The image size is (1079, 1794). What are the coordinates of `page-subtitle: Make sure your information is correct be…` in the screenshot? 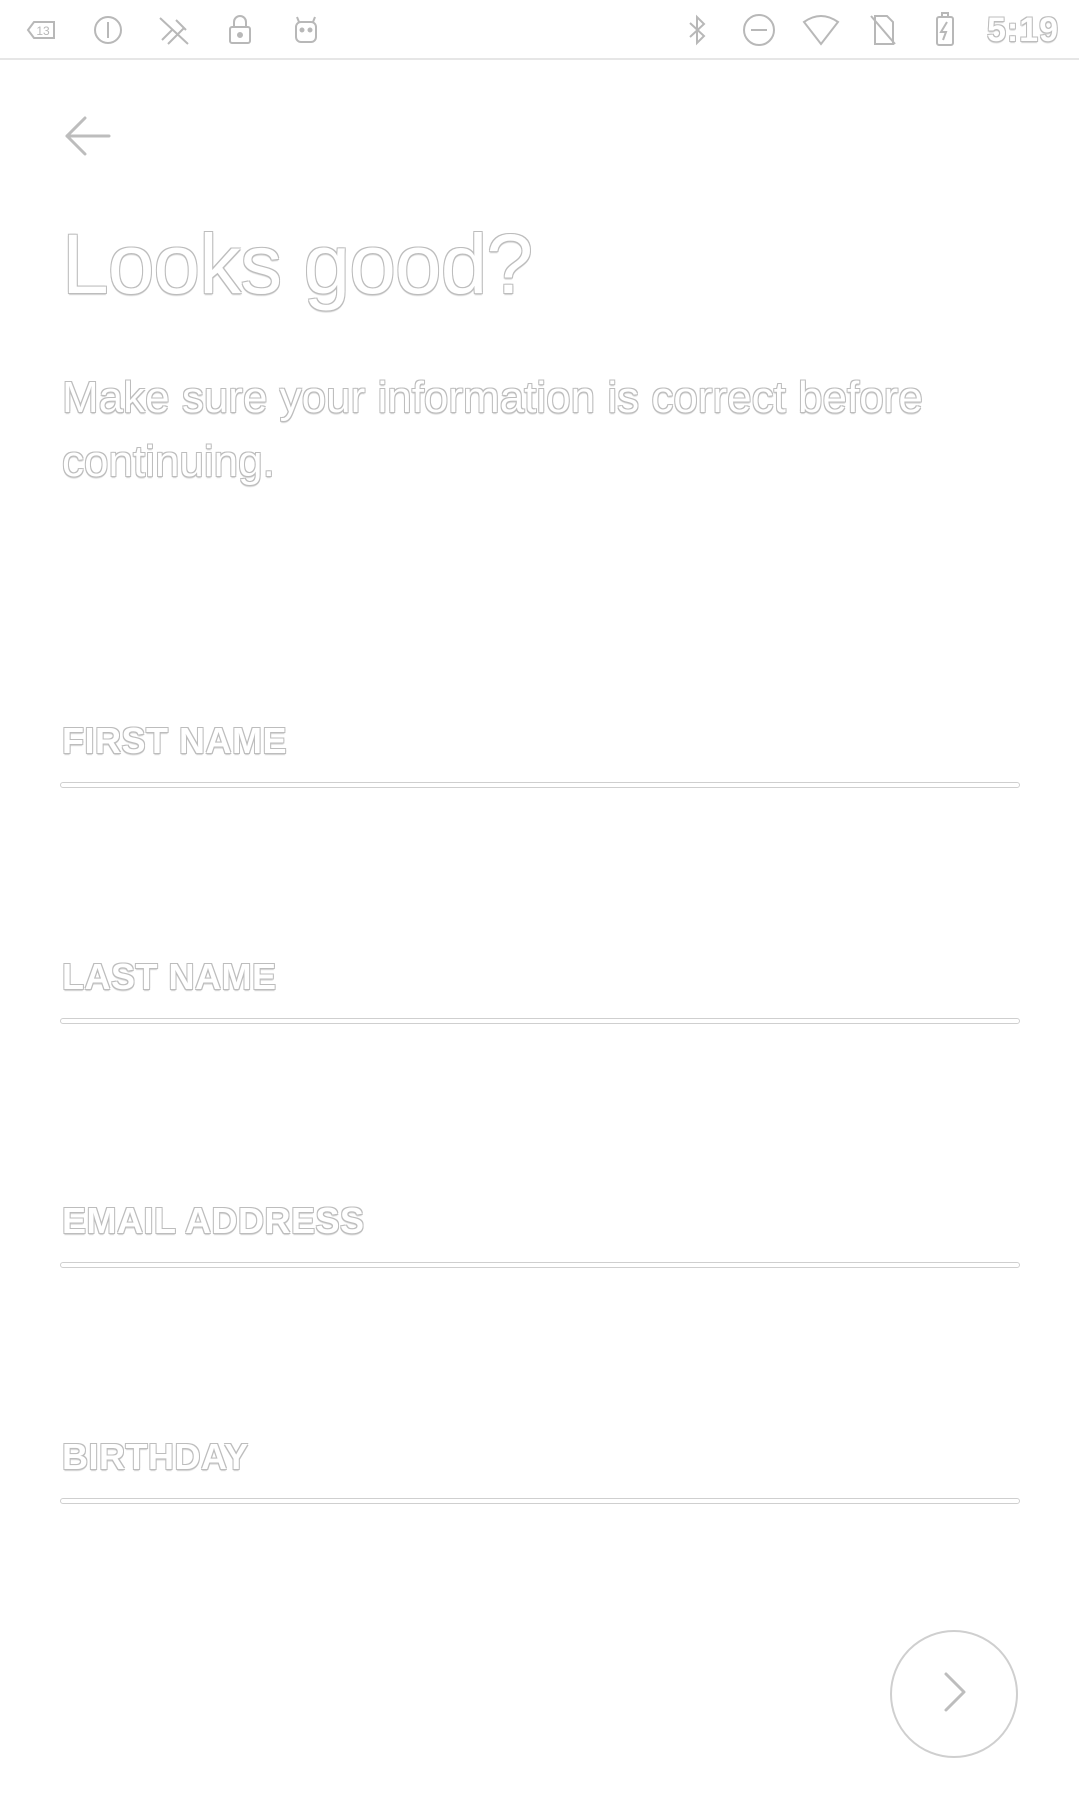 It's located at (492, 429).